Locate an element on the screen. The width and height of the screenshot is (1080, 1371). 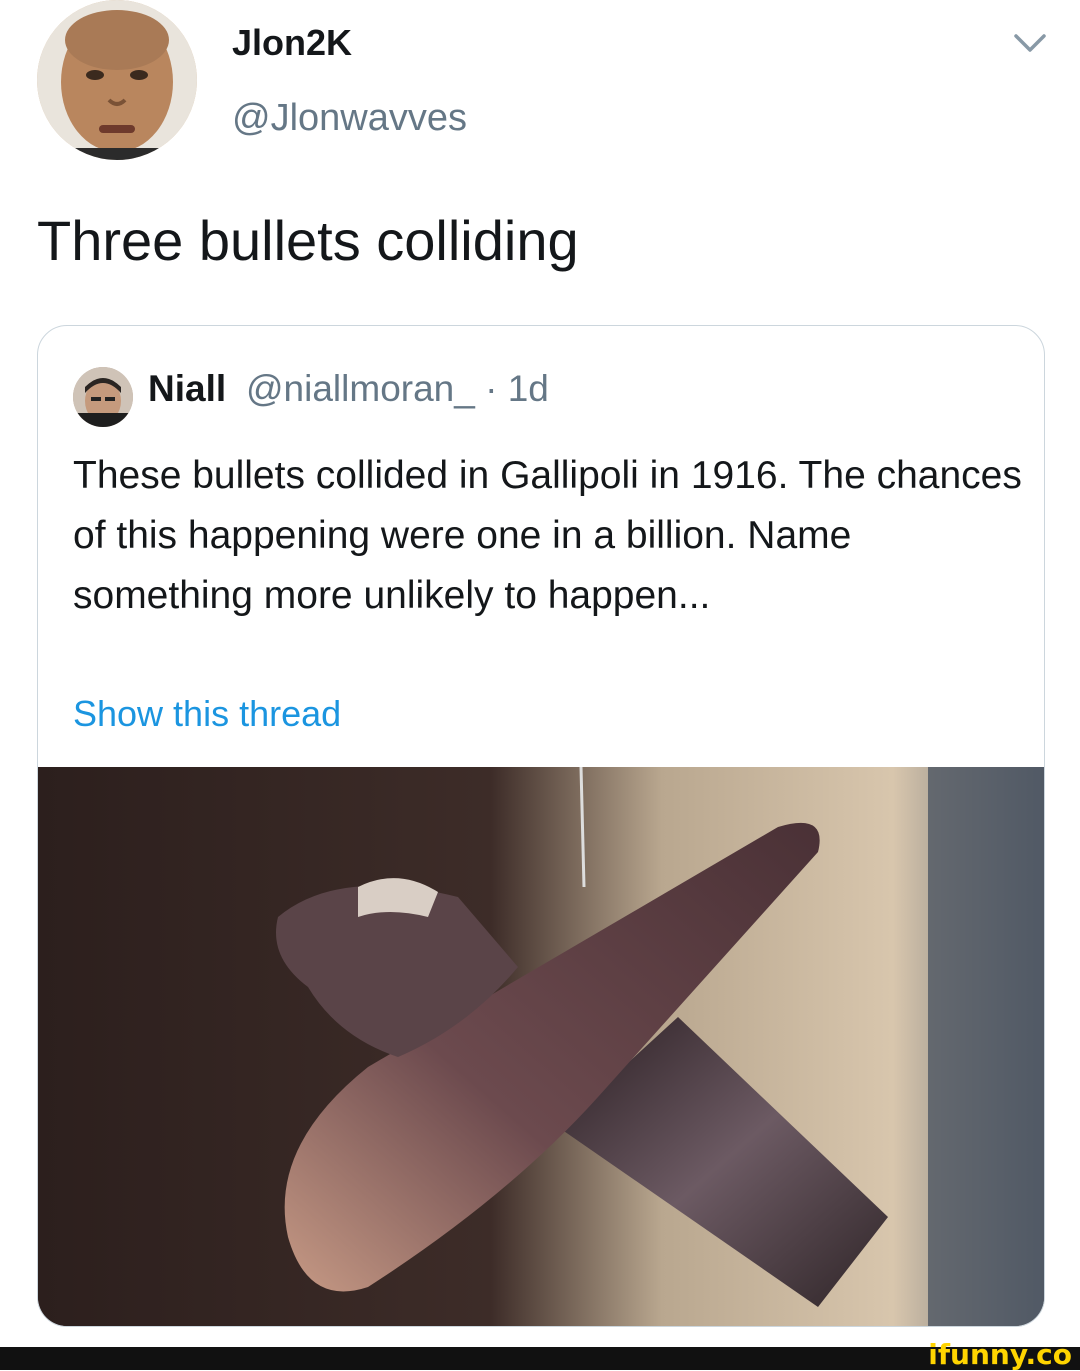
footer-bar is located at coordinates (540, 1358).